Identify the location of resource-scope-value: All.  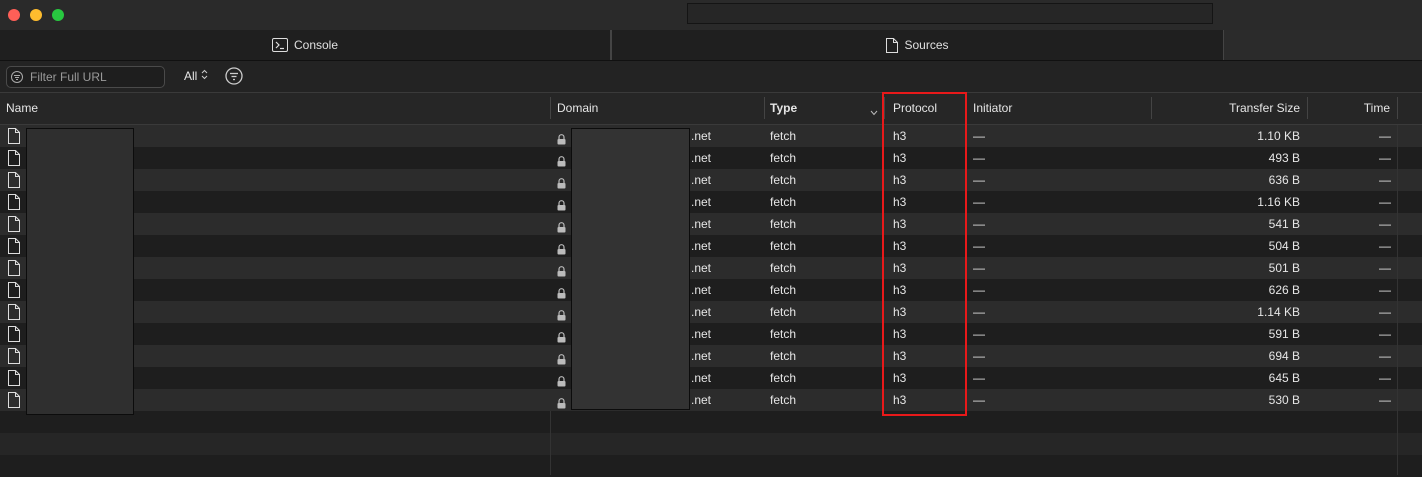
(191, 76).